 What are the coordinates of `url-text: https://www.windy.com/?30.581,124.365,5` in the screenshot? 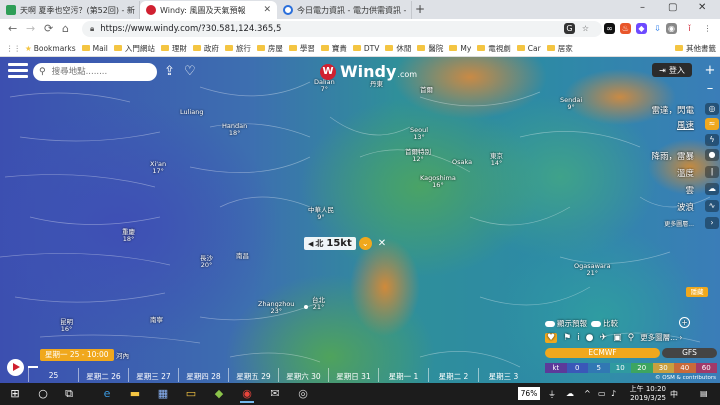 It's located at (190, 29).